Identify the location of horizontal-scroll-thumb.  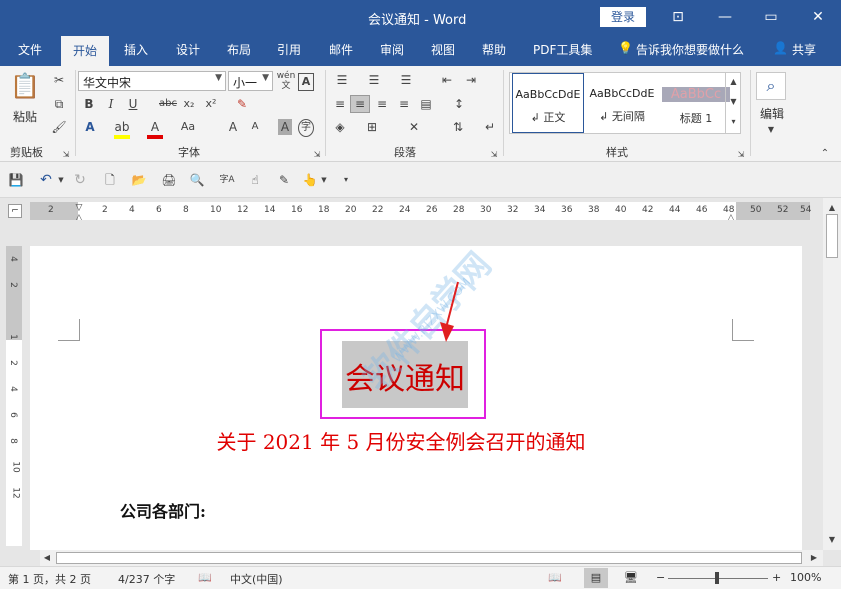
(429, 558).